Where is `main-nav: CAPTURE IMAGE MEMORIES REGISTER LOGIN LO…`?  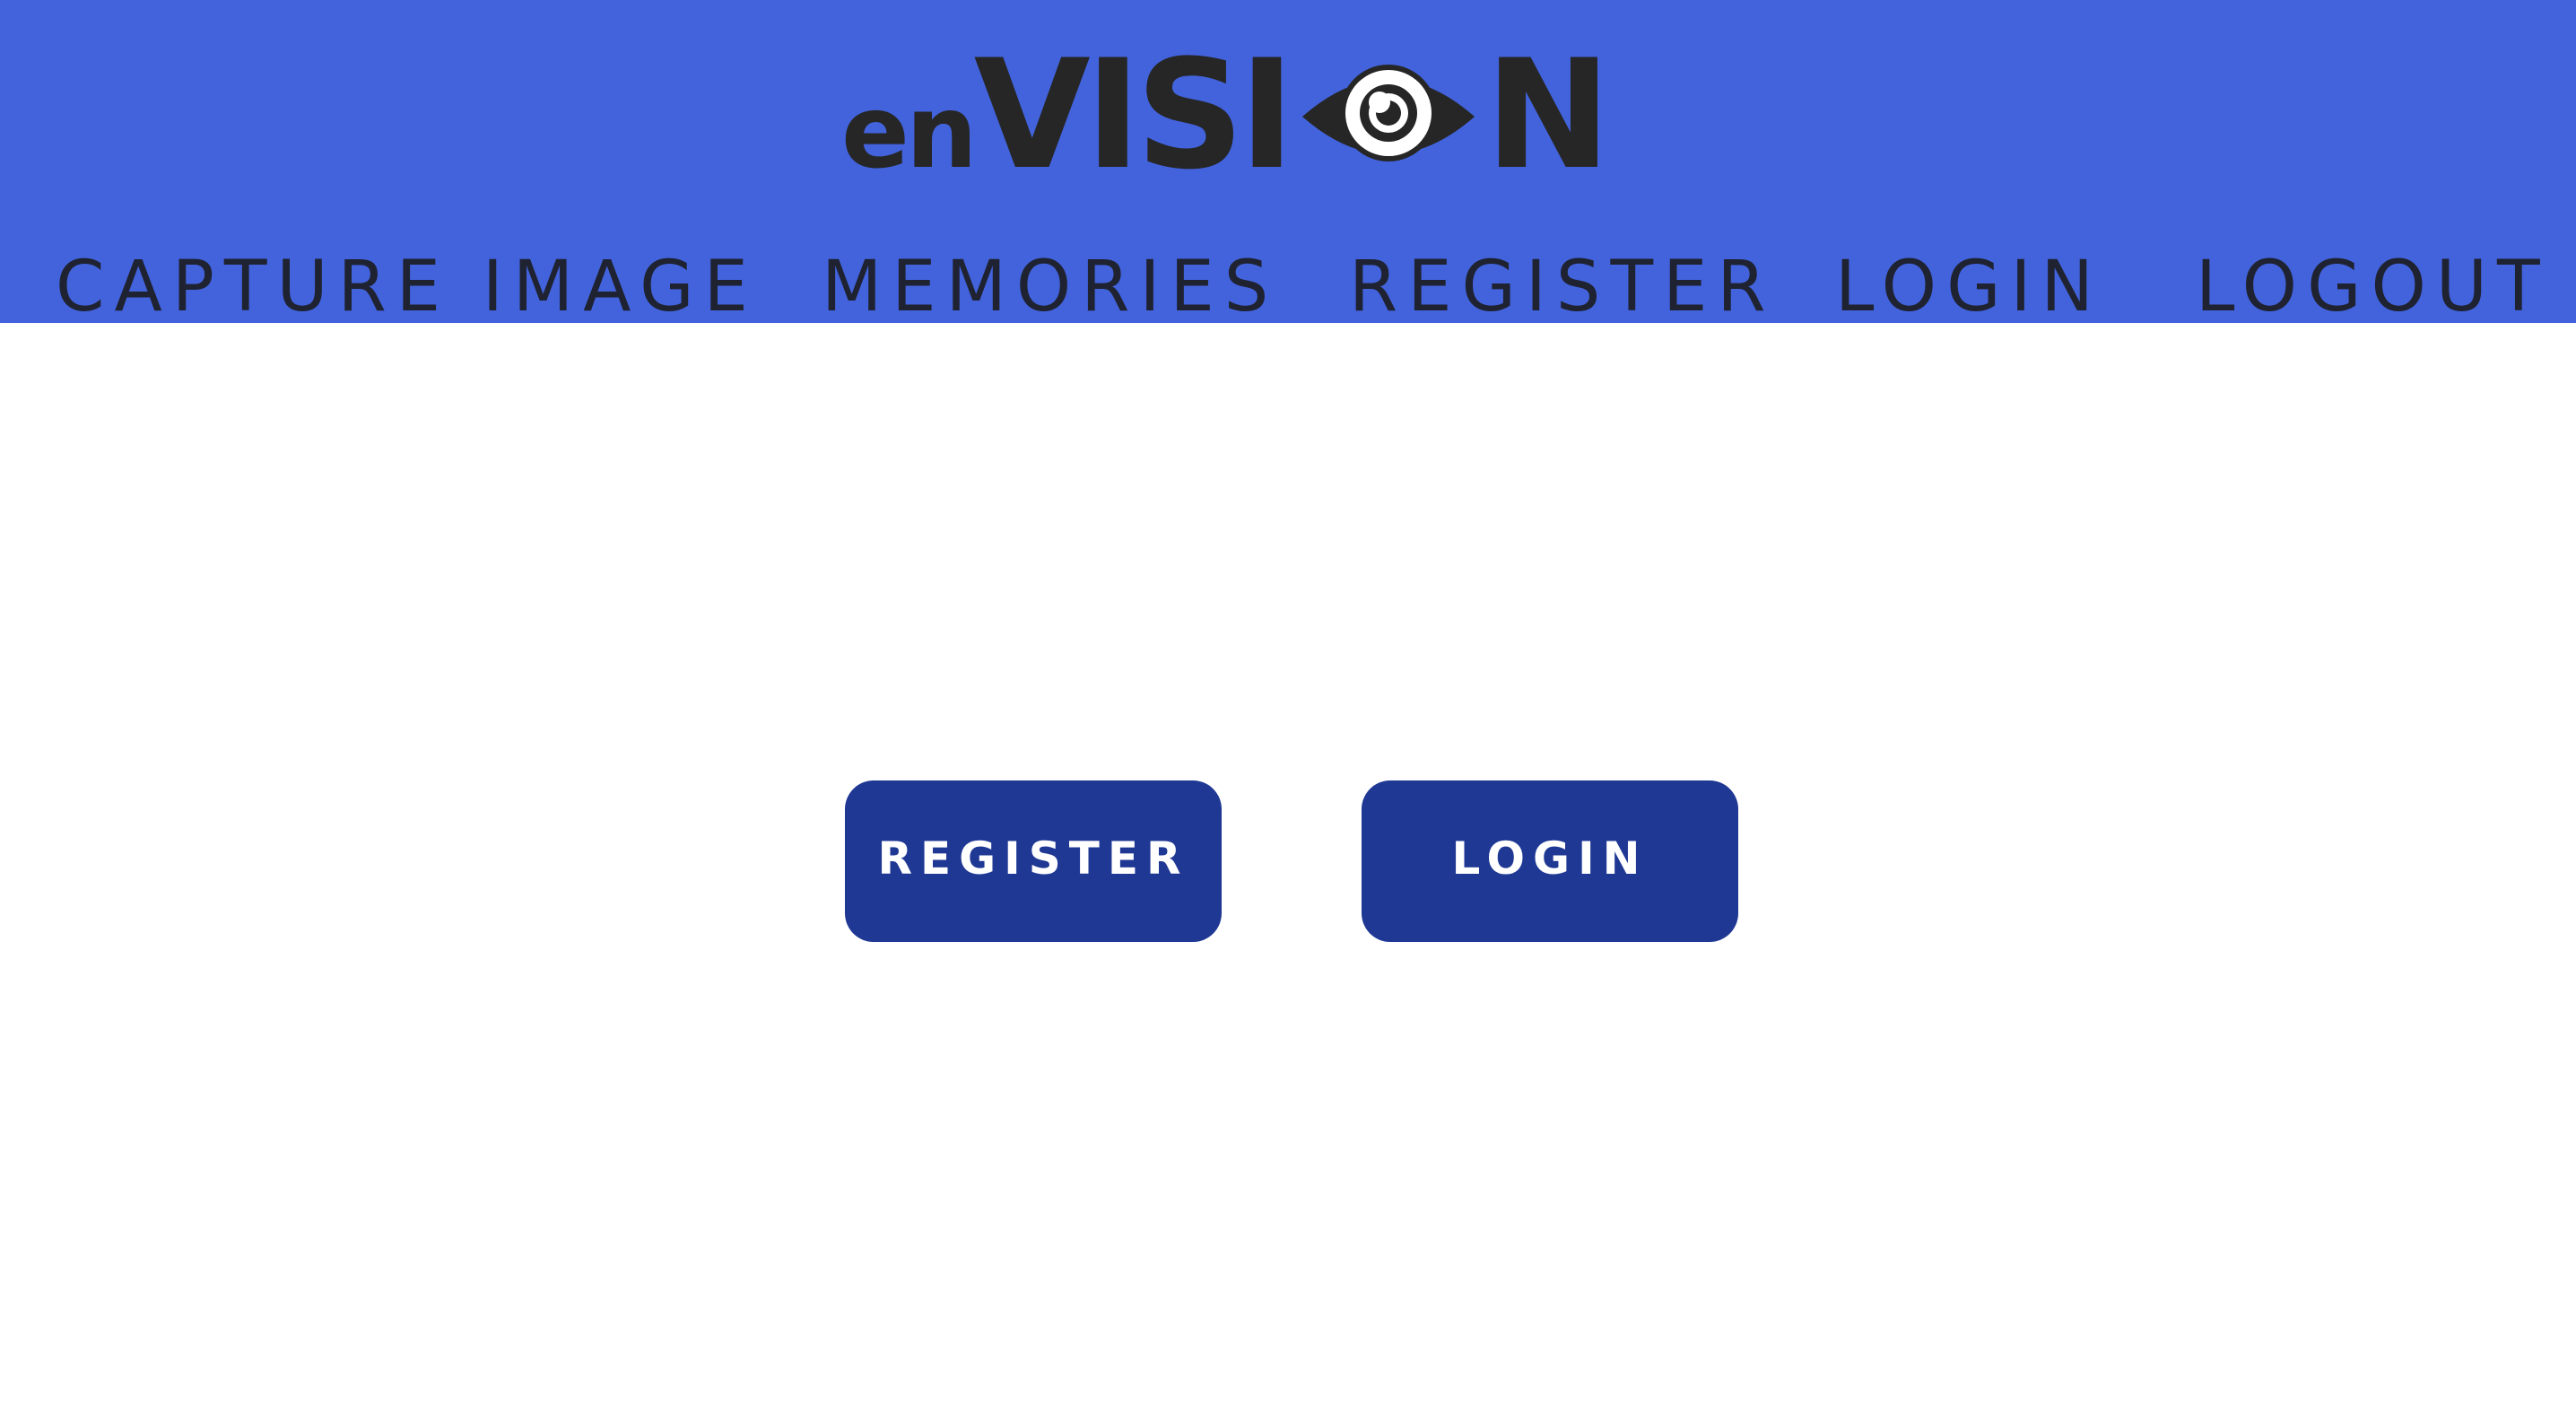 main-nav: CAPTURE IMAGE MEMORIES REGISTER LOGIN LO… is located at coordinates (1288, 283).